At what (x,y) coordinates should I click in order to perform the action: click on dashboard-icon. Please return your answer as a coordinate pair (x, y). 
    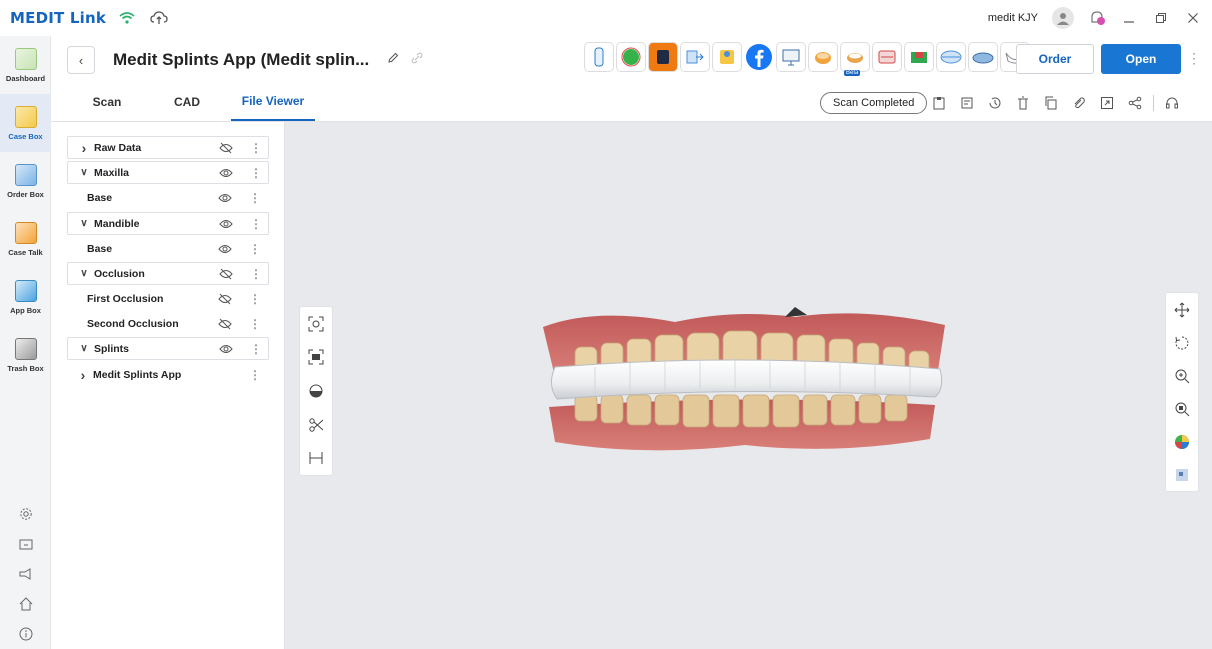
    Looking at the image, I should click on (25, 58).